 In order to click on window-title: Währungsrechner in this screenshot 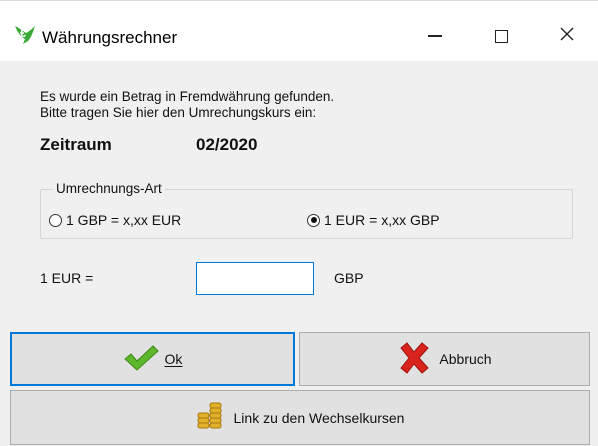, I will do `click(110, 37)`.